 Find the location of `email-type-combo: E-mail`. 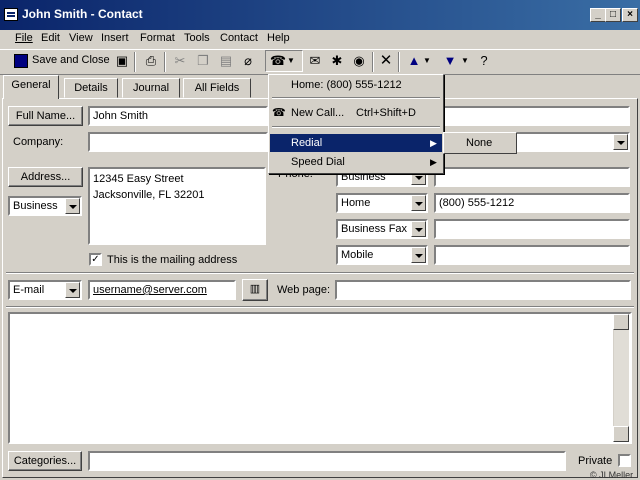

email-type-combo: E-mail is located at coordinates (45, 290).